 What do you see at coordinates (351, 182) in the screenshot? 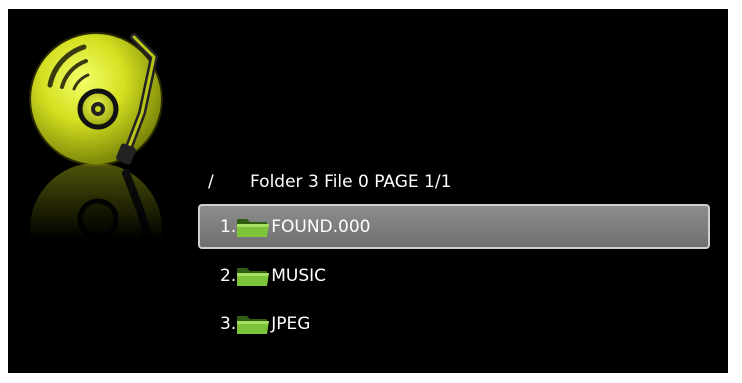
I see `folder-summary: Folder 3 File 0 PAGE 1/1` at bounding box center [351, 182].